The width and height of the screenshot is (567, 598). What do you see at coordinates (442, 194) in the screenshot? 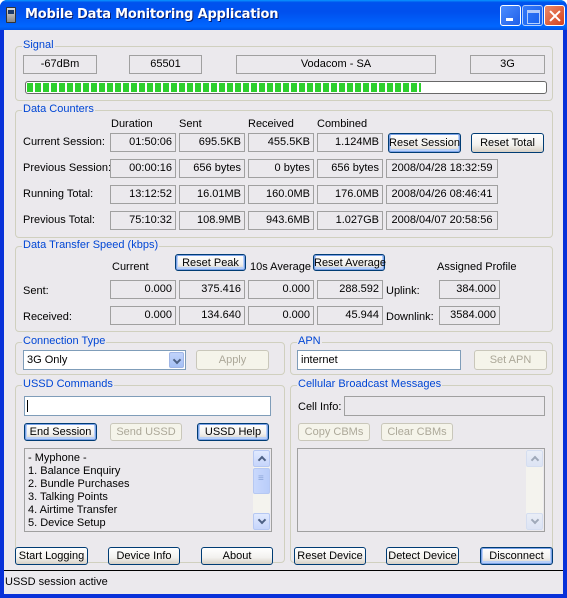
I see `running-total-timestamp: 2008/04/26 08:46:41` at bounding box center [442, 194].